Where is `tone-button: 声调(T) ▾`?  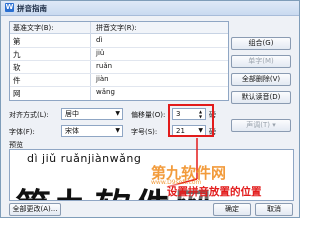 tone-button: 声调(T) ▾ is located at coordinates (261, 125).